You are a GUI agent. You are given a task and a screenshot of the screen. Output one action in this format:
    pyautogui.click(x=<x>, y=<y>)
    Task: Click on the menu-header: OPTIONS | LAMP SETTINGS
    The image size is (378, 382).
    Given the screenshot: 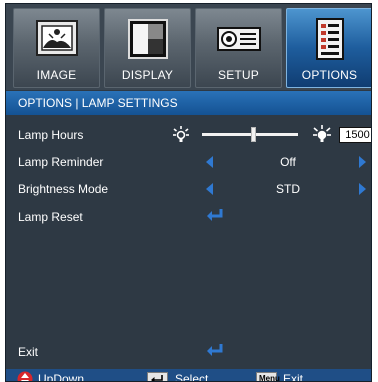 What is the action you would take?
    pyautogui.click(x=188, y=103)
    